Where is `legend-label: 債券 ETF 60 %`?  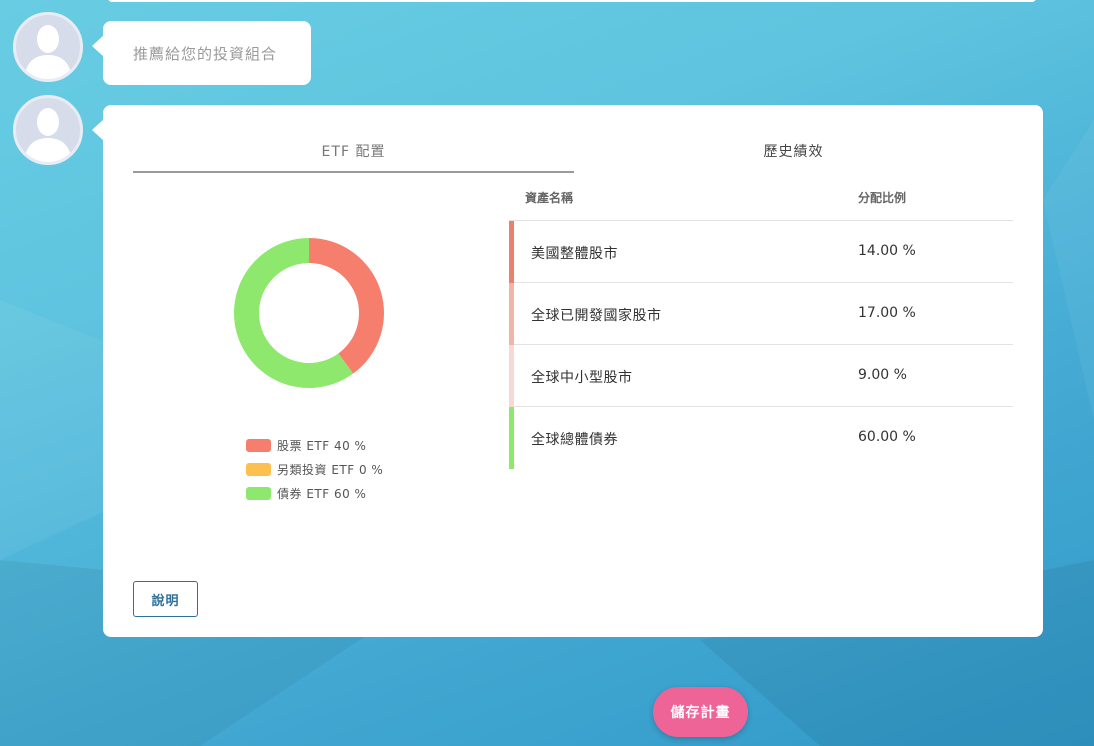
legend-label: 債券 ETF 60 % is located at coordinates (322, 493).